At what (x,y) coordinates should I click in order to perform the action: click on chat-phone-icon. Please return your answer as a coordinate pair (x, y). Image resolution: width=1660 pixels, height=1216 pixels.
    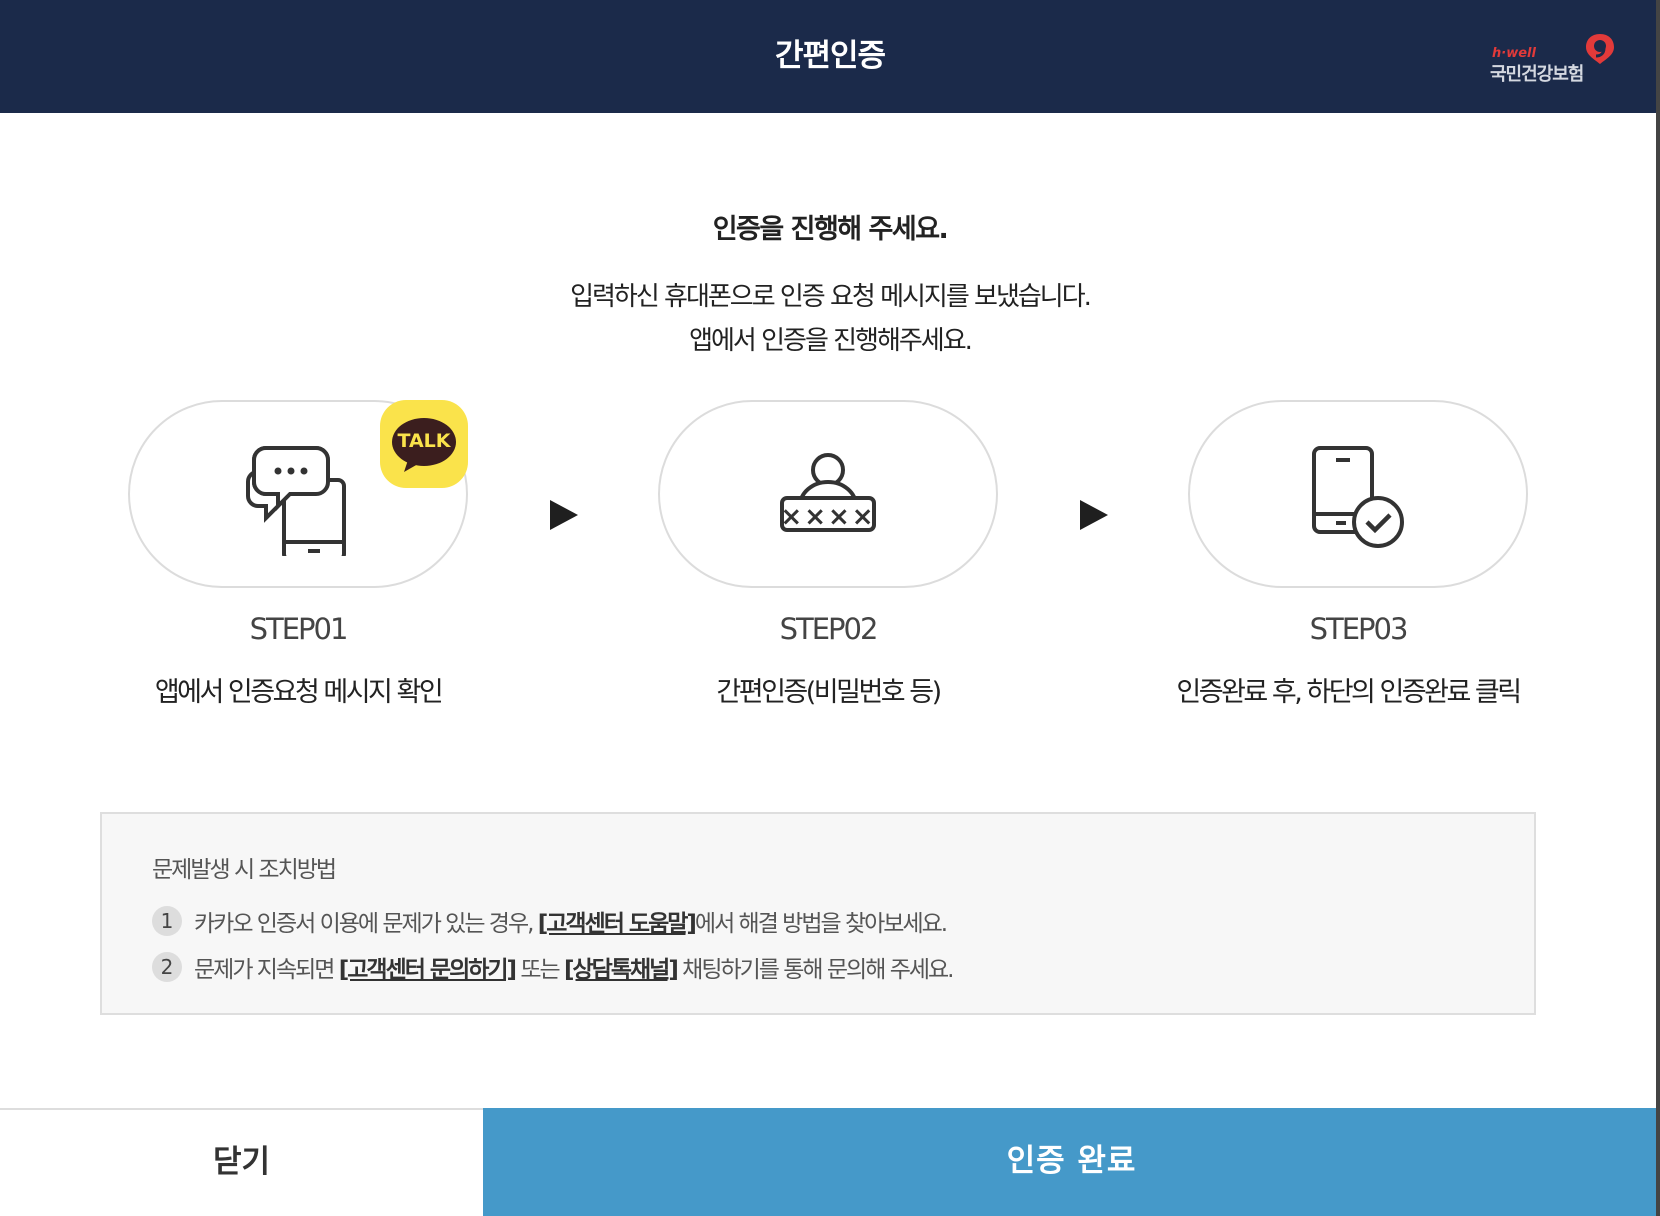
    Looking at the image, I should click on (296, 501).